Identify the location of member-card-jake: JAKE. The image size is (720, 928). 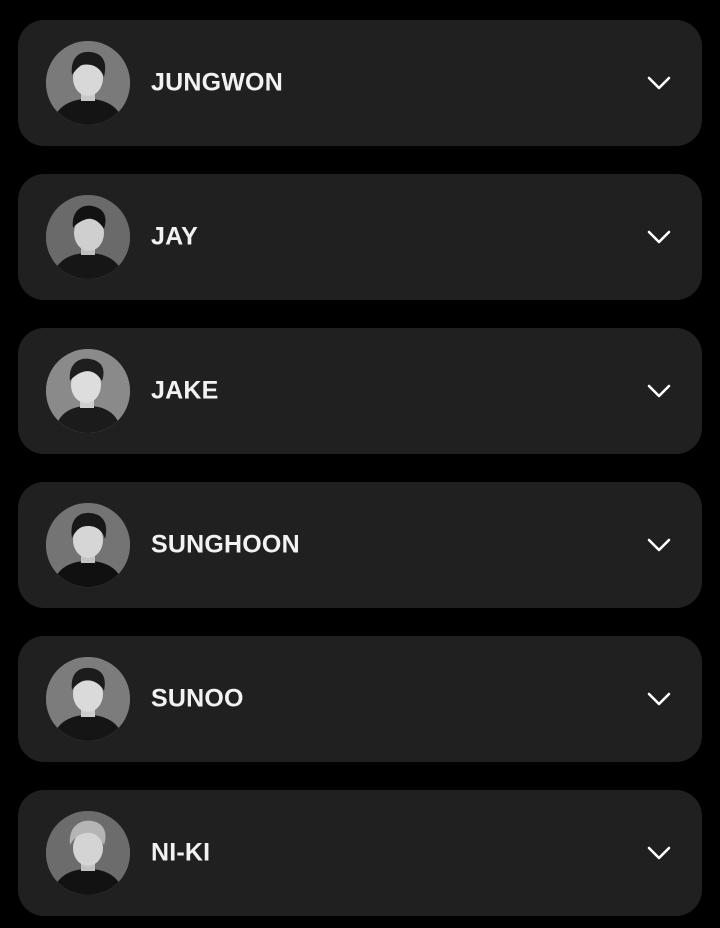
(360, 391).